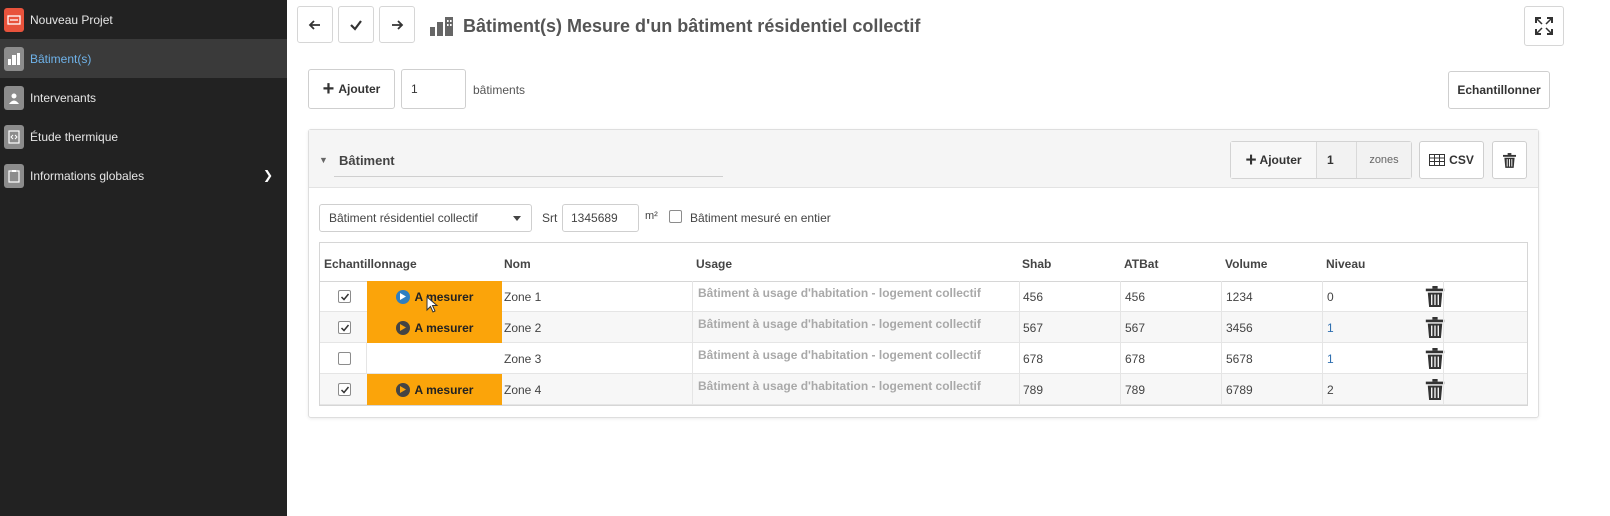  Describe the element at coordinates (143, 19) in the screenshot. I see `sidebar-item-new-project: Nouveau Projet` at that location.